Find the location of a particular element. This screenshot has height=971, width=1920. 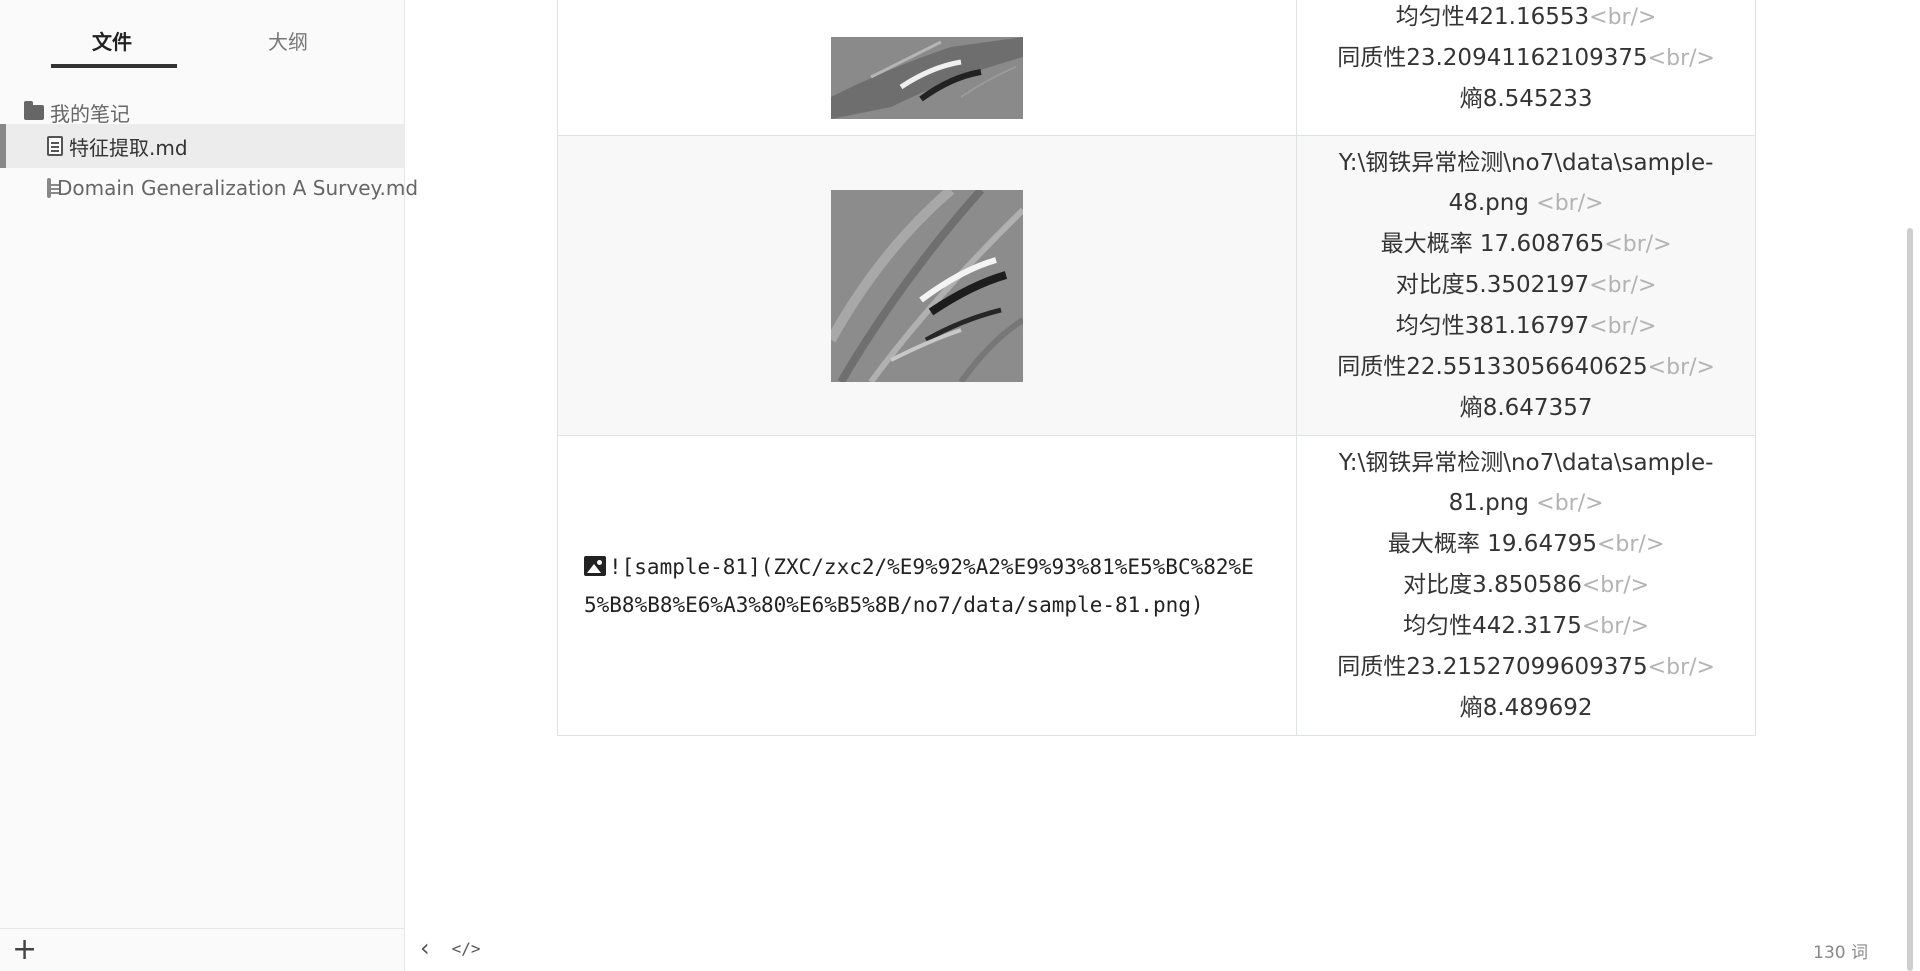

active-tab-indicator is located at coordinates (114, 66).